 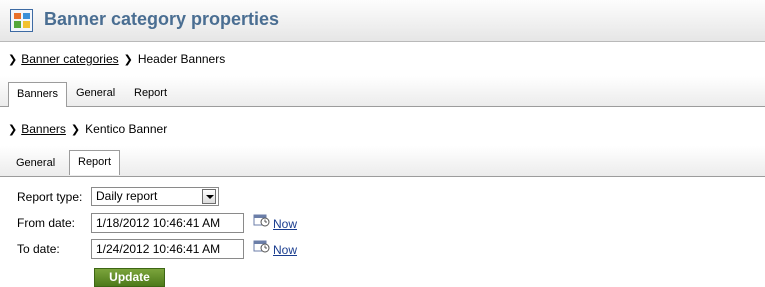 I want to click on from-date-input: 1/18/2012 10:46:41 AM, so click(x=167, y=223).